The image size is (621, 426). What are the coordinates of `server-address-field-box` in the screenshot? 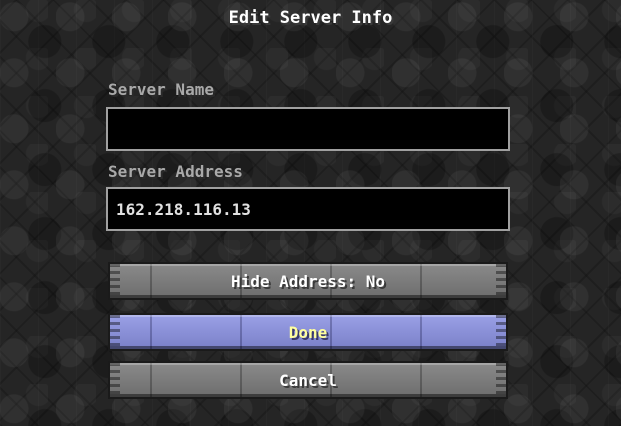 It's located at (308, 209).